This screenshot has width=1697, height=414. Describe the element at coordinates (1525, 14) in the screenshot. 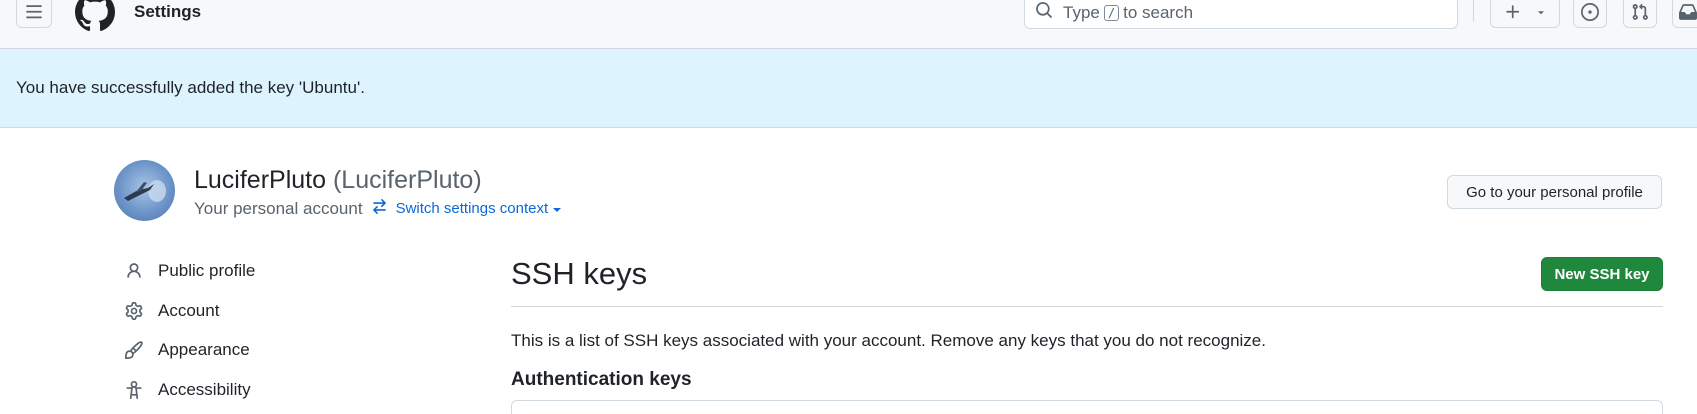

I see `create-new-button` at that location.